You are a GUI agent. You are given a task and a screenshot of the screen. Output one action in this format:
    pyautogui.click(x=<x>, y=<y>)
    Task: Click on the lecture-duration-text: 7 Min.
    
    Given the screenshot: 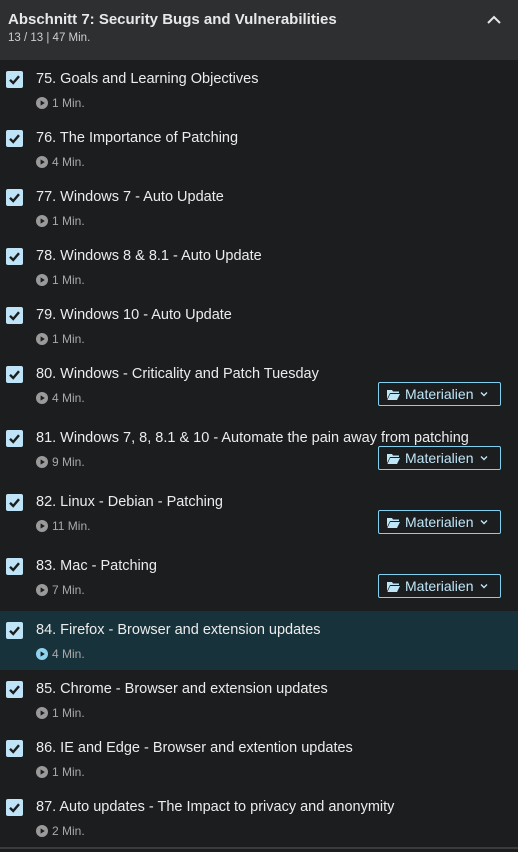 What is the action you would take?
    pyautogui.click(x=68, y=590)
    